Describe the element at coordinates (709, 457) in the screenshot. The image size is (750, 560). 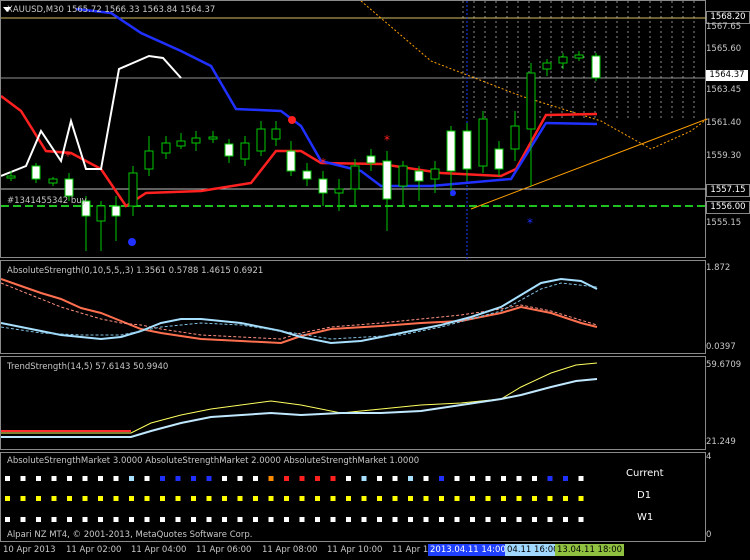
I see `ind3-axis-top: 4` at that location.